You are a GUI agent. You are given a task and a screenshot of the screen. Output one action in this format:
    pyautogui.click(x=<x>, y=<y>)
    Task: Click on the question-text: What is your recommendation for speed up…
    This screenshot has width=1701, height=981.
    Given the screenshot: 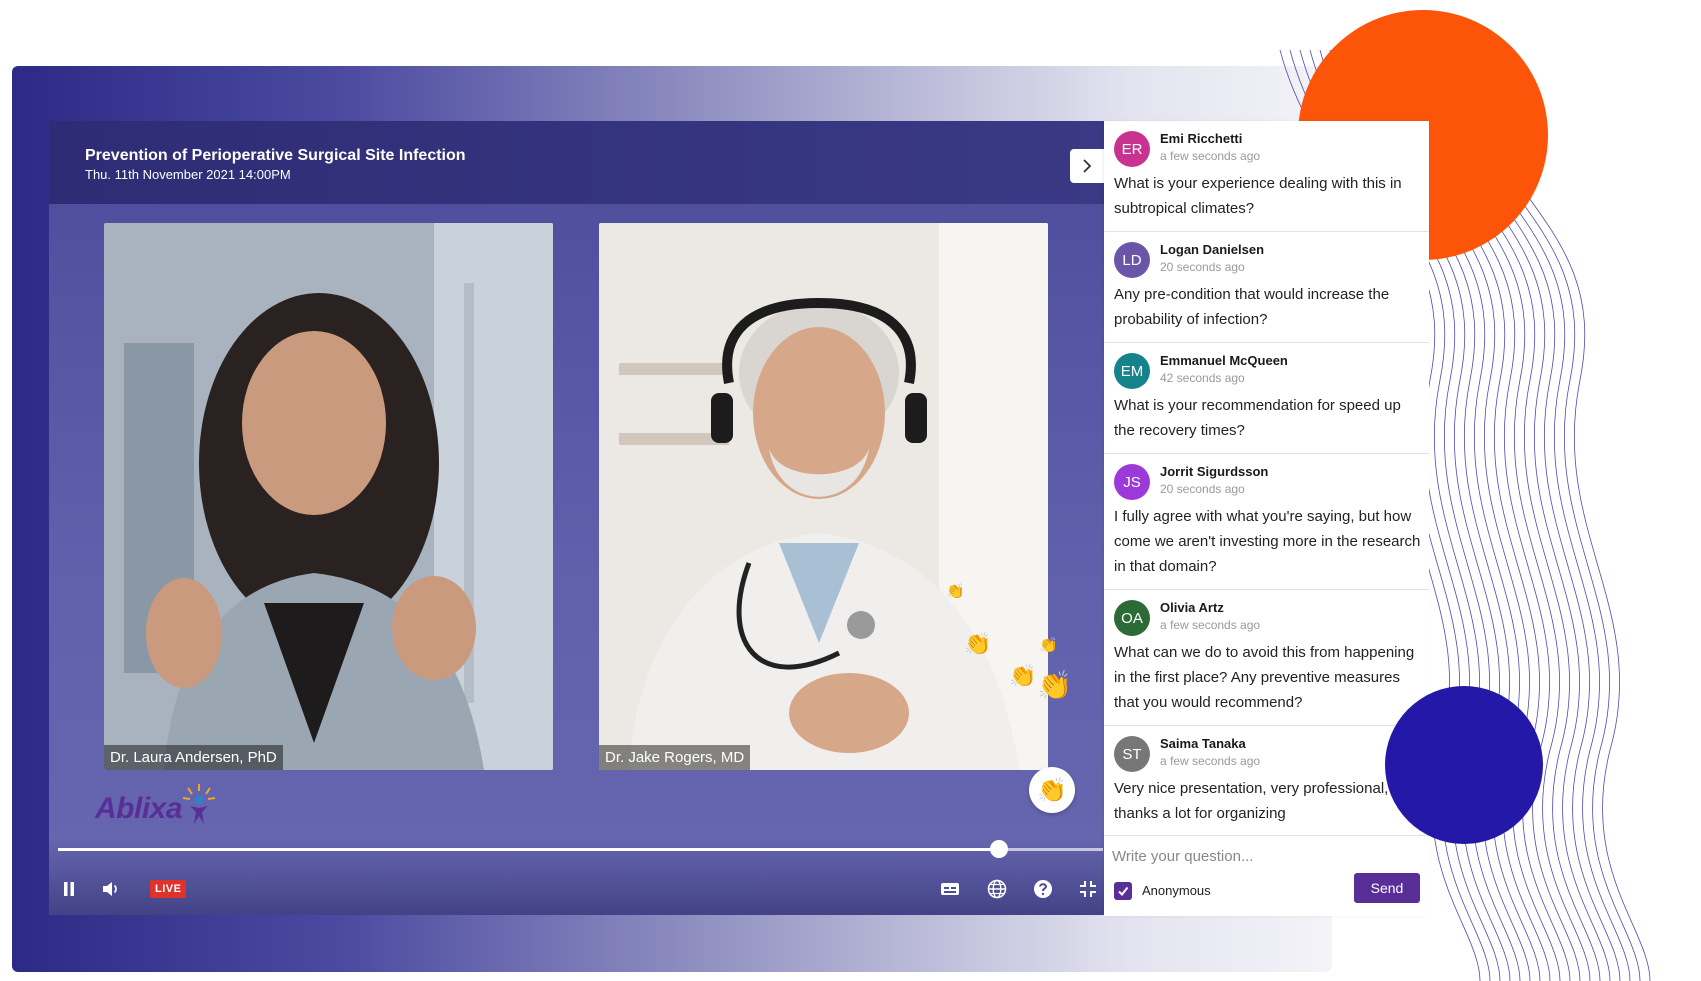 What is the action you would take?
    pyautogui.click(x=1257, y=418)
    